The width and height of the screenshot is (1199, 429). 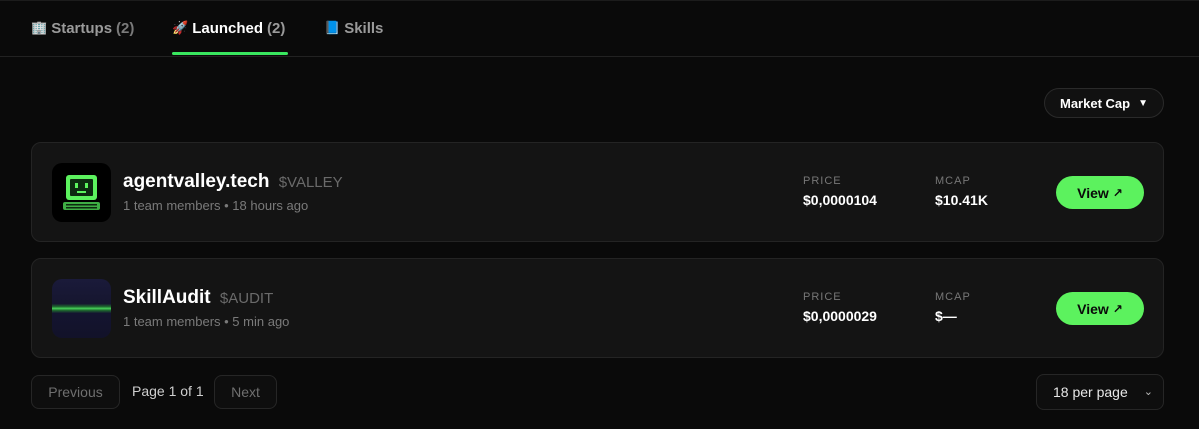 I want to click on previous-button: Previous, so click(x=75, y=392).